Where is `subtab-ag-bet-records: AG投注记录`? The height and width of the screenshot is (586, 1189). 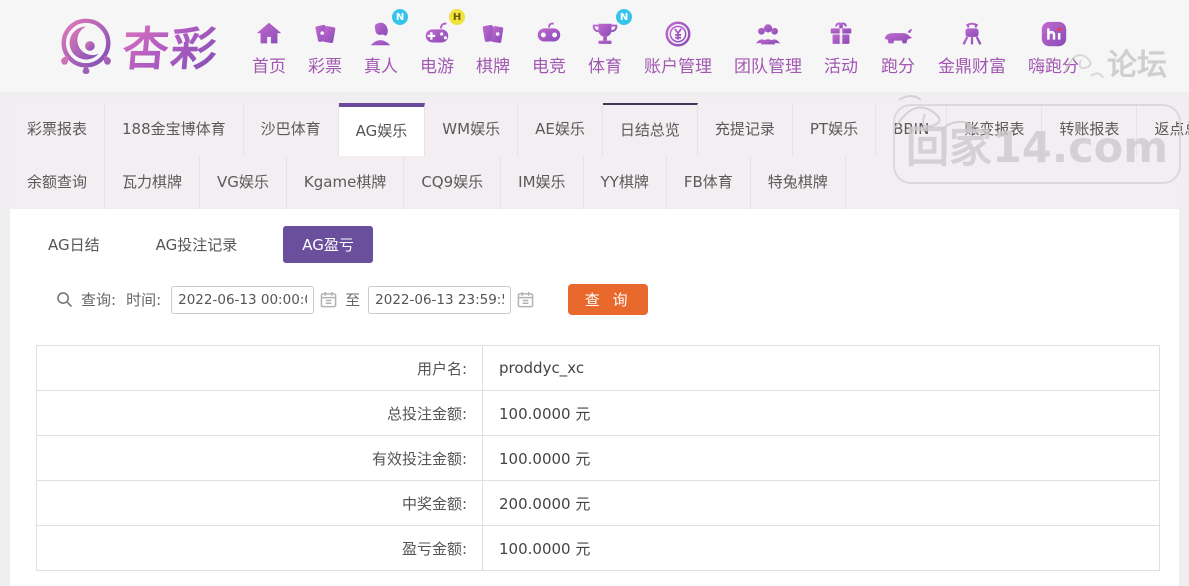 subtab-ag-bet-records: AG投注记录 is located at coordinates (197, 244).